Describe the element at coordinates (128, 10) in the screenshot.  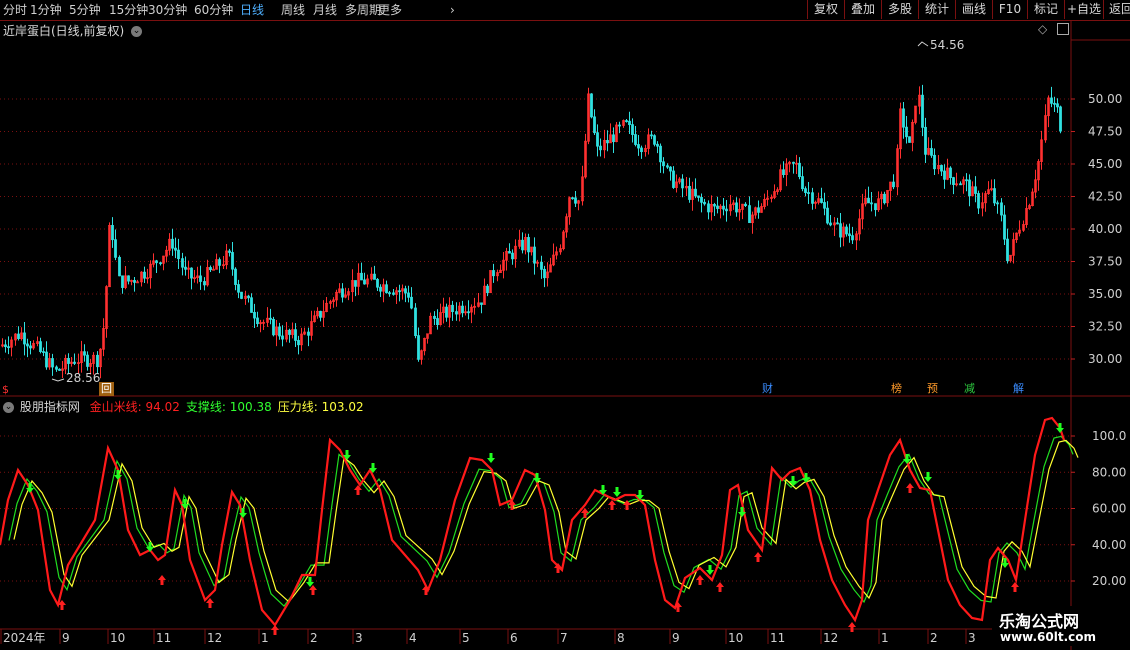
I see `period-tab-3: 15分钟` at that location.